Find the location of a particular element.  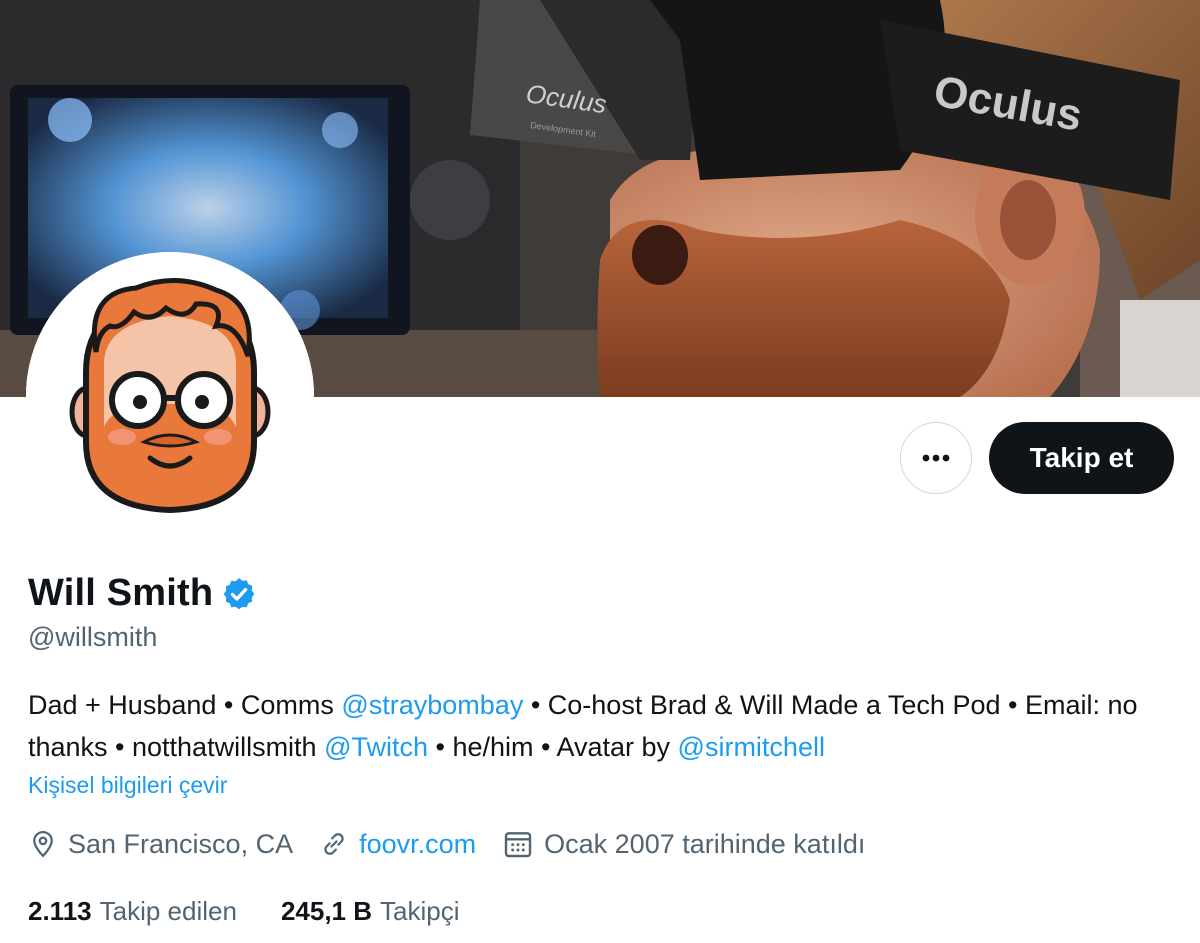

ellipsis-icon is located at coordinates (936, 458).